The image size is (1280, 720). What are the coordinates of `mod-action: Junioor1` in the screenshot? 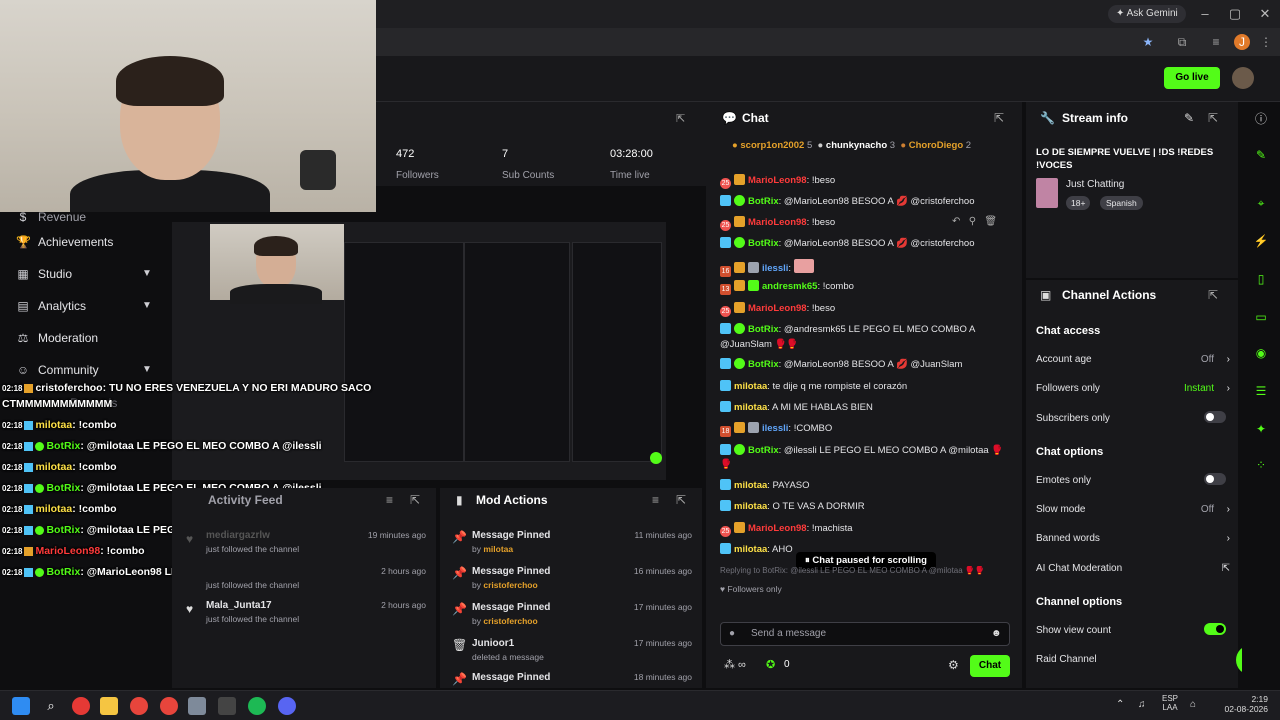 It's located at (493, 643).